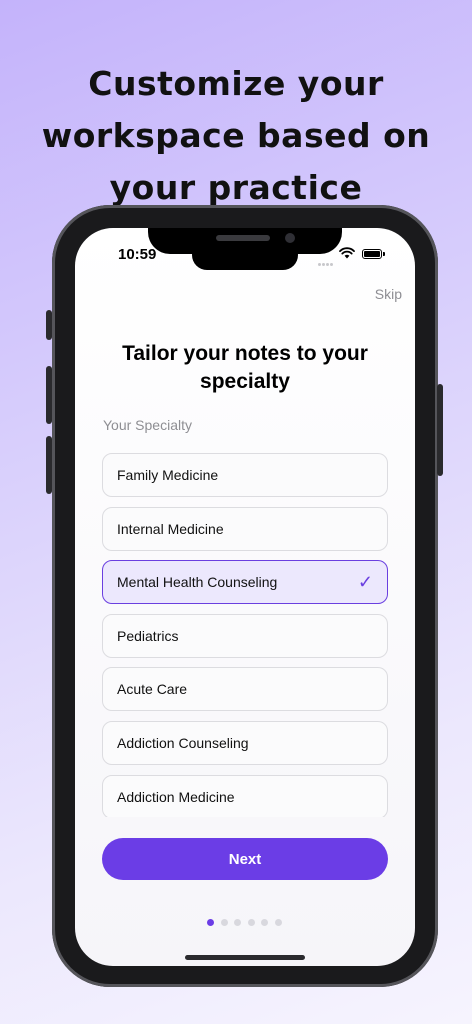 This screenshot has width=472, height=1024. What do you see at coordinates (245, 528) in the screenshot?
I see `specialty-option: Internal Medicine` at bounding box center [245, 528].